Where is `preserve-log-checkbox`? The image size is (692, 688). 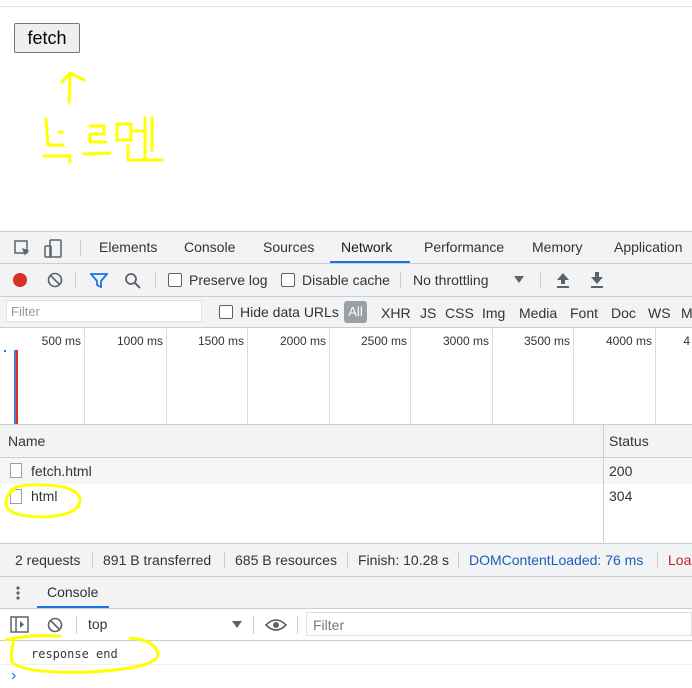 preserve-log-checkbox is located at coordinates (175, 280).